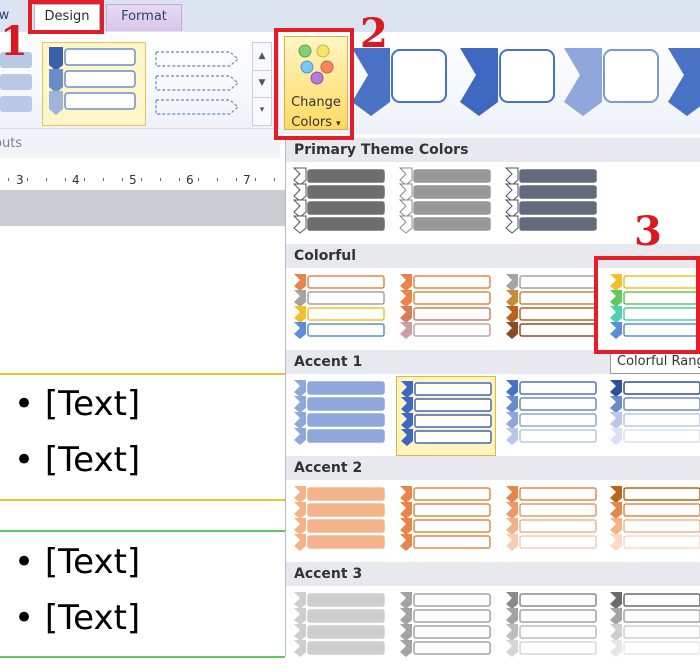  Describe the element at coordinates (374, 33) in the screenshot. I see `step-number-2: 2` at that location.